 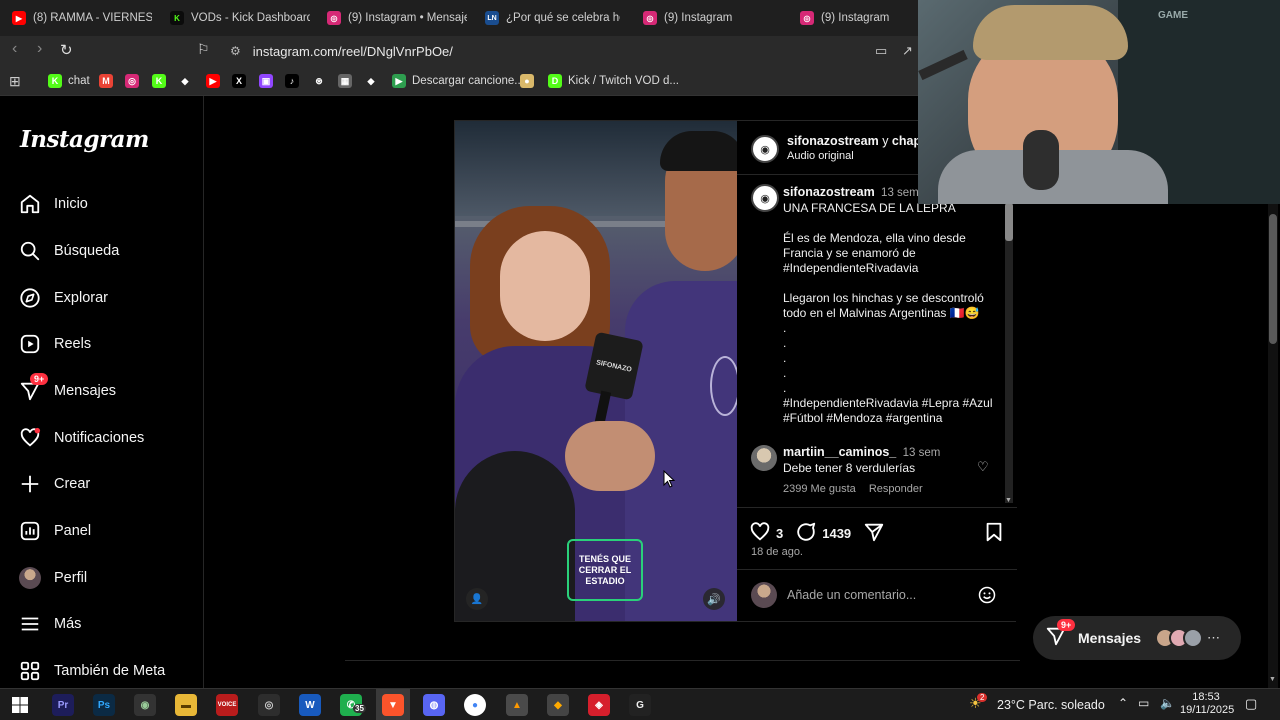 What do you see at coordinates (779, 533) in the screenshot?
I see `like-count: 3` at bounding box center [779, 533].